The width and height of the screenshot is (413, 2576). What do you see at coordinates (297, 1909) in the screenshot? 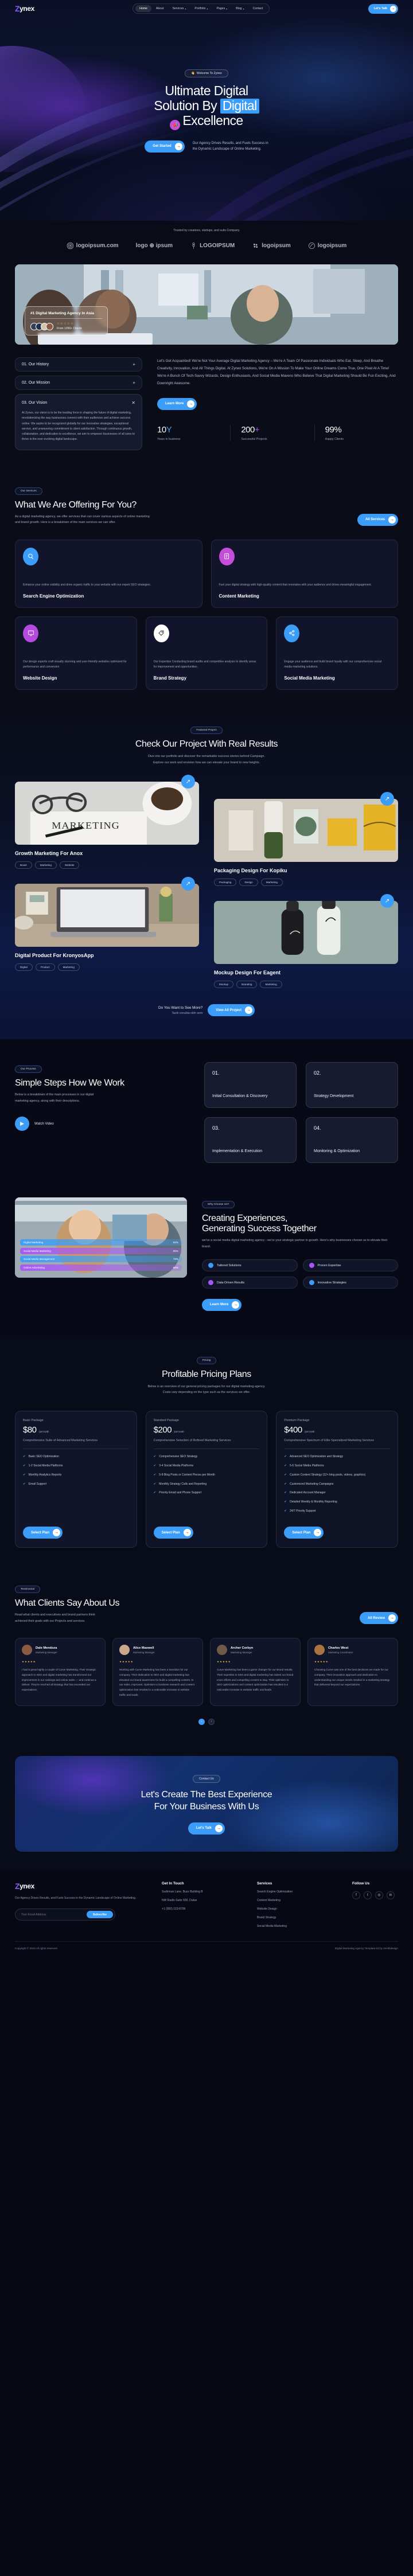
I see `footer-link: Website Design` at bounding box center [297, 1909].